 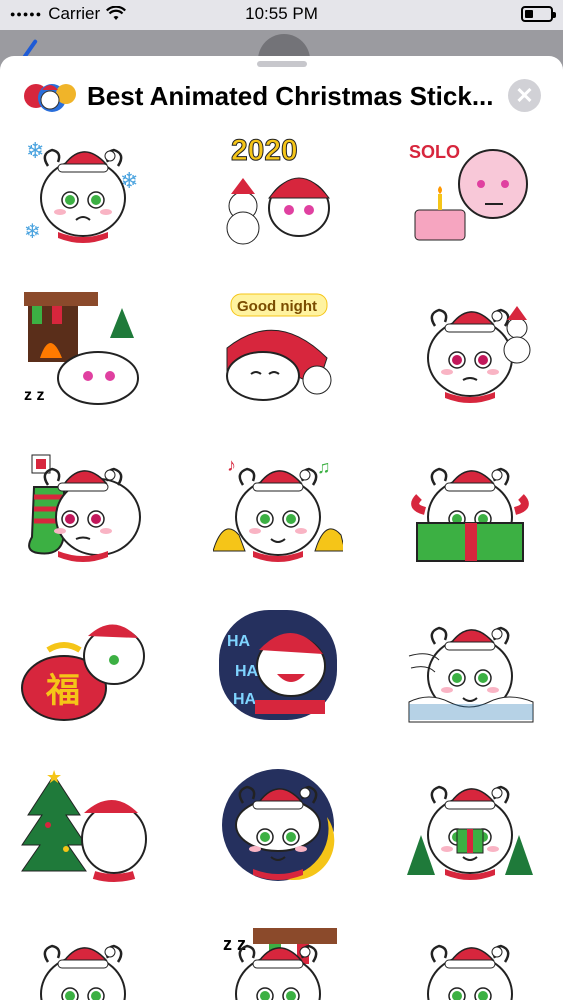 I want to click on sticker-laughing: HA HA HA, so click(x=278, y=665).